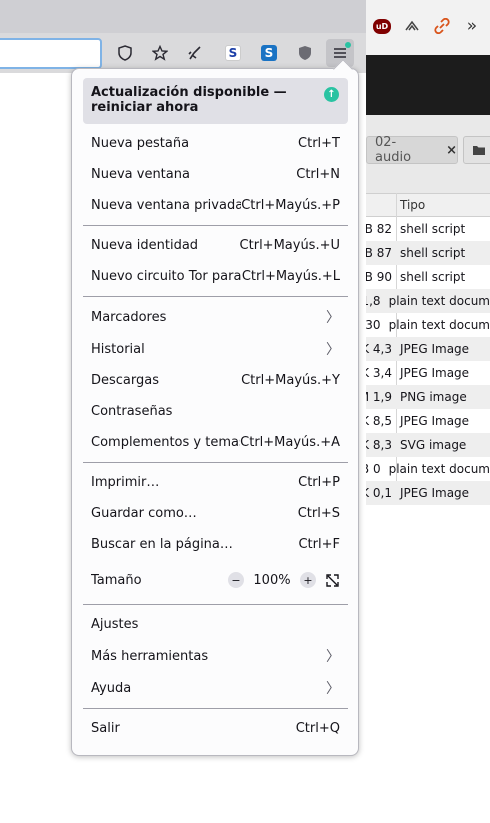  I want to click on menu-item-shortcut: Ctrl+Q, so click(317, 728).